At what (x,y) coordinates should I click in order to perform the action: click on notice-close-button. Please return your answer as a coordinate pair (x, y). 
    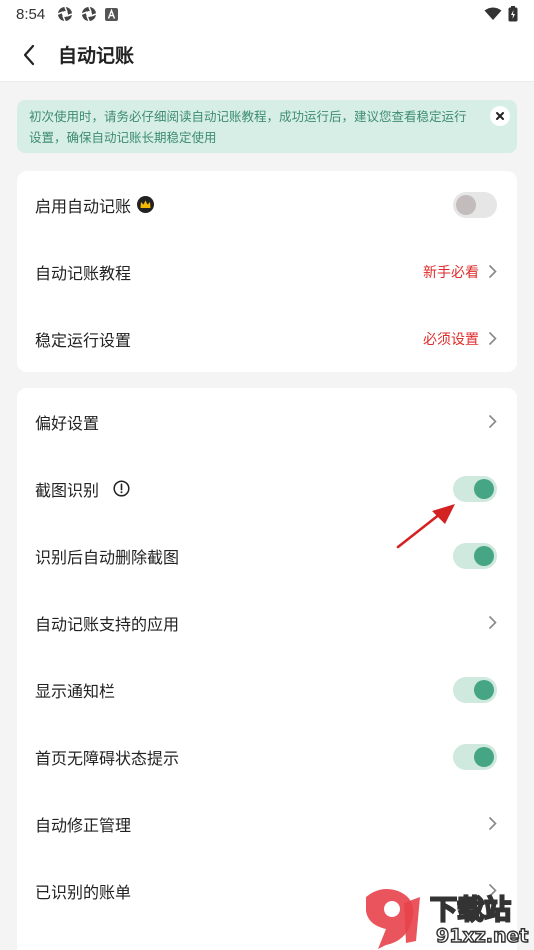
    Looking at the image, I should click on (500, 116).